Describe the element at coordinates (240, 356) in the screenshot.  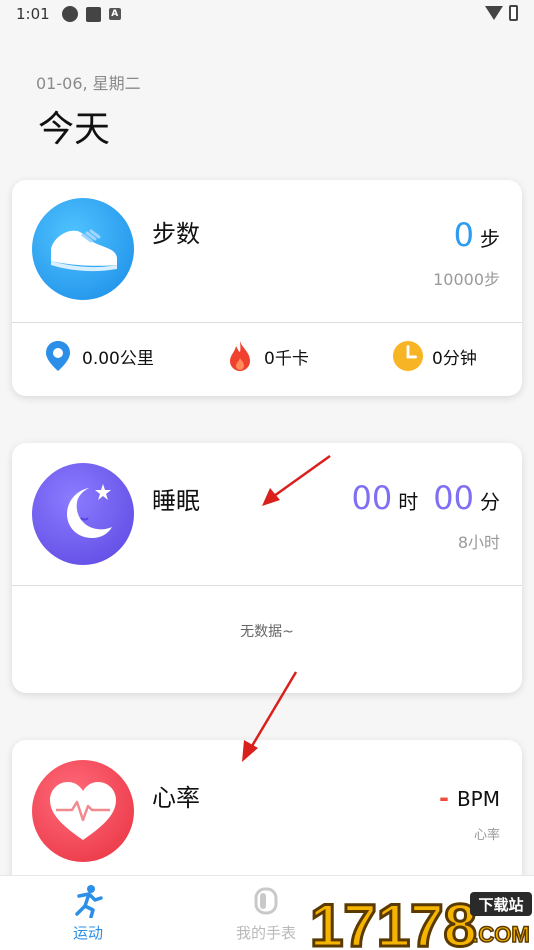
I see `flame-icon` at that location.